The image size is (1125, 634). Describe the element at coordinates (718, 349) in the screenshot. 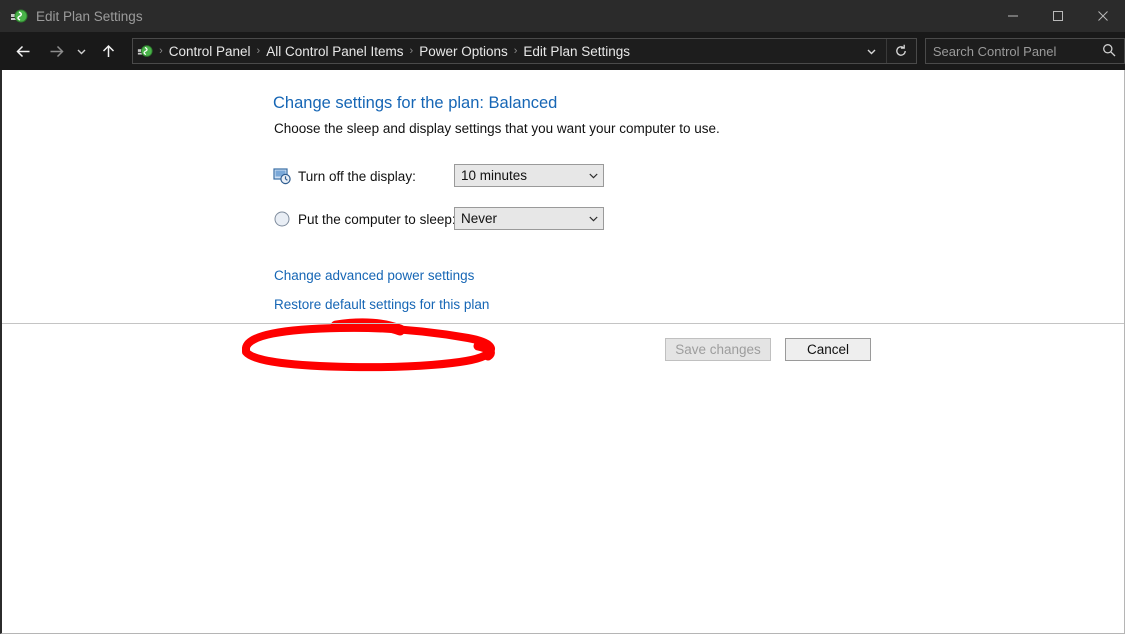

I see `save-changes-button: Save changes` at that location.